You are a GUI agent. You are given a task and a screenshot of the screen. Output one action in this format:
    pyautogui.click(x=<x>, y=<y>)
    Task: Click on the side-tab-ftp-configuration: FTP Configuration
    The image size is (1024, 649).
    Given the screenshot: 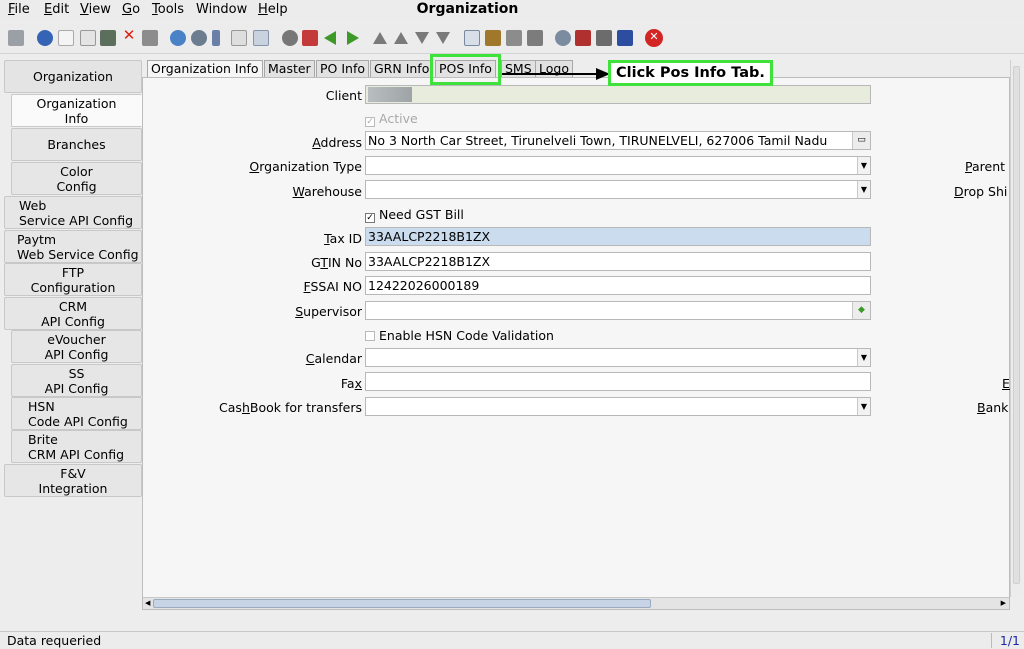 What is the action you would take?
    pyautogui.click(x=73, y=279)
    